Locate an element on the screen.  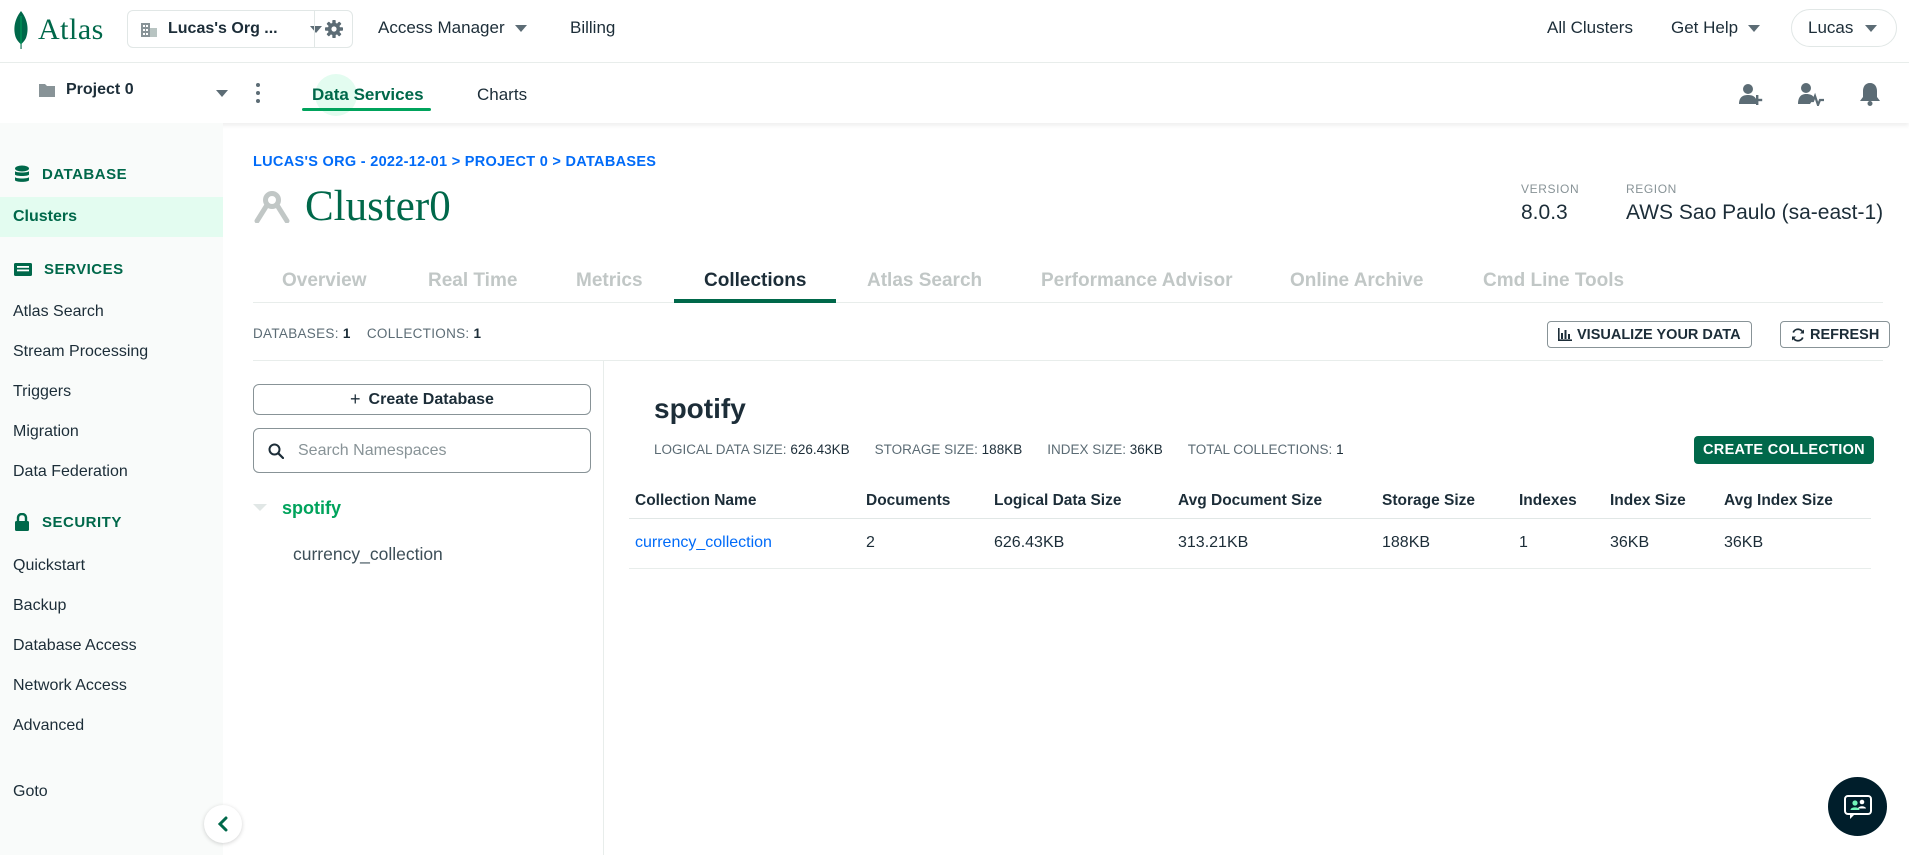
tab-cmd-line-tools: Cmd Line Tools is located at coordinates (1553, 281).